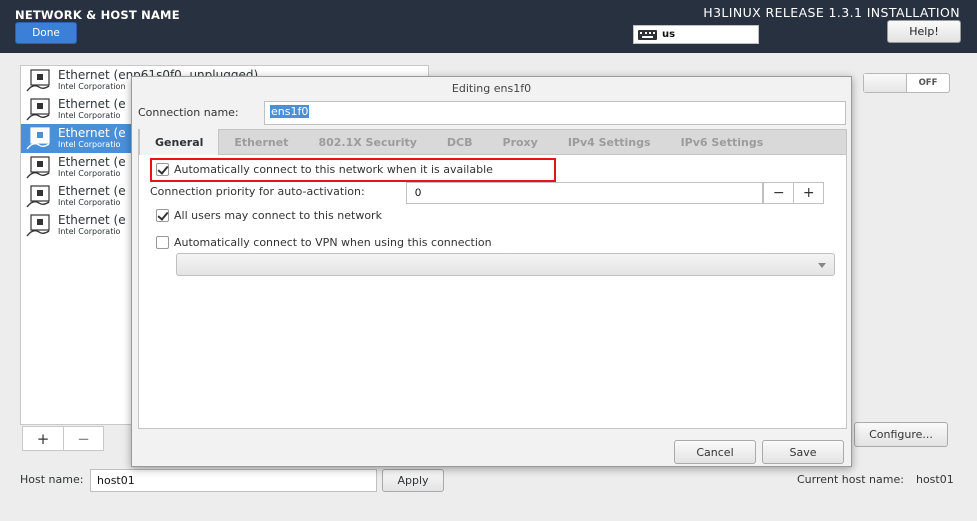 Image resolution: width=977 pixels, height=521 pixels. What do you see at coordinates (822, 265) in the screenshot?
I see `chevron-down-icon` at bounding box center [822, 265].